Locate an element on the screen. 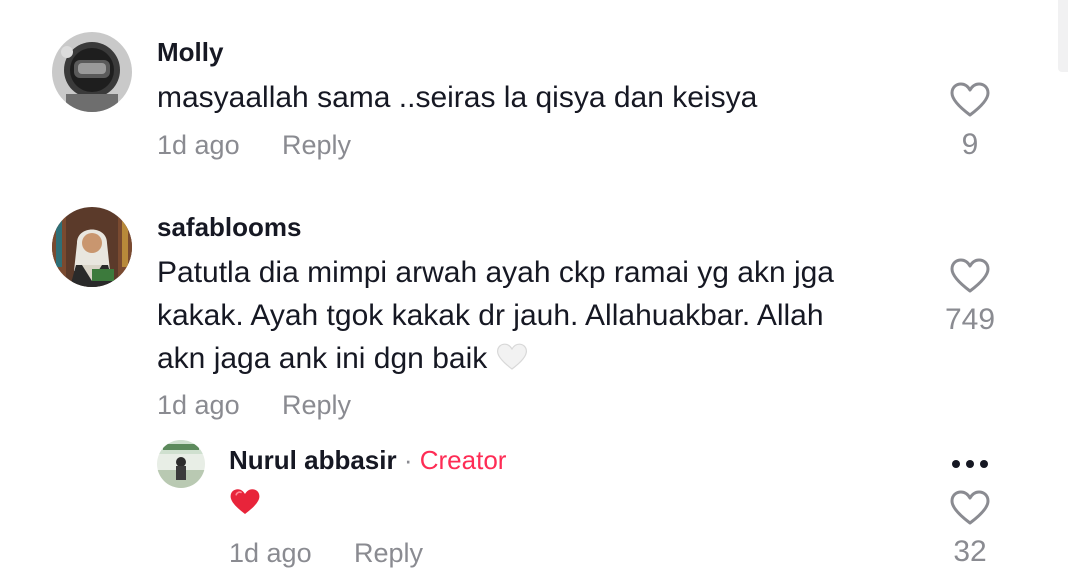  ellipsis-icon is located at coordinates (970, 464).